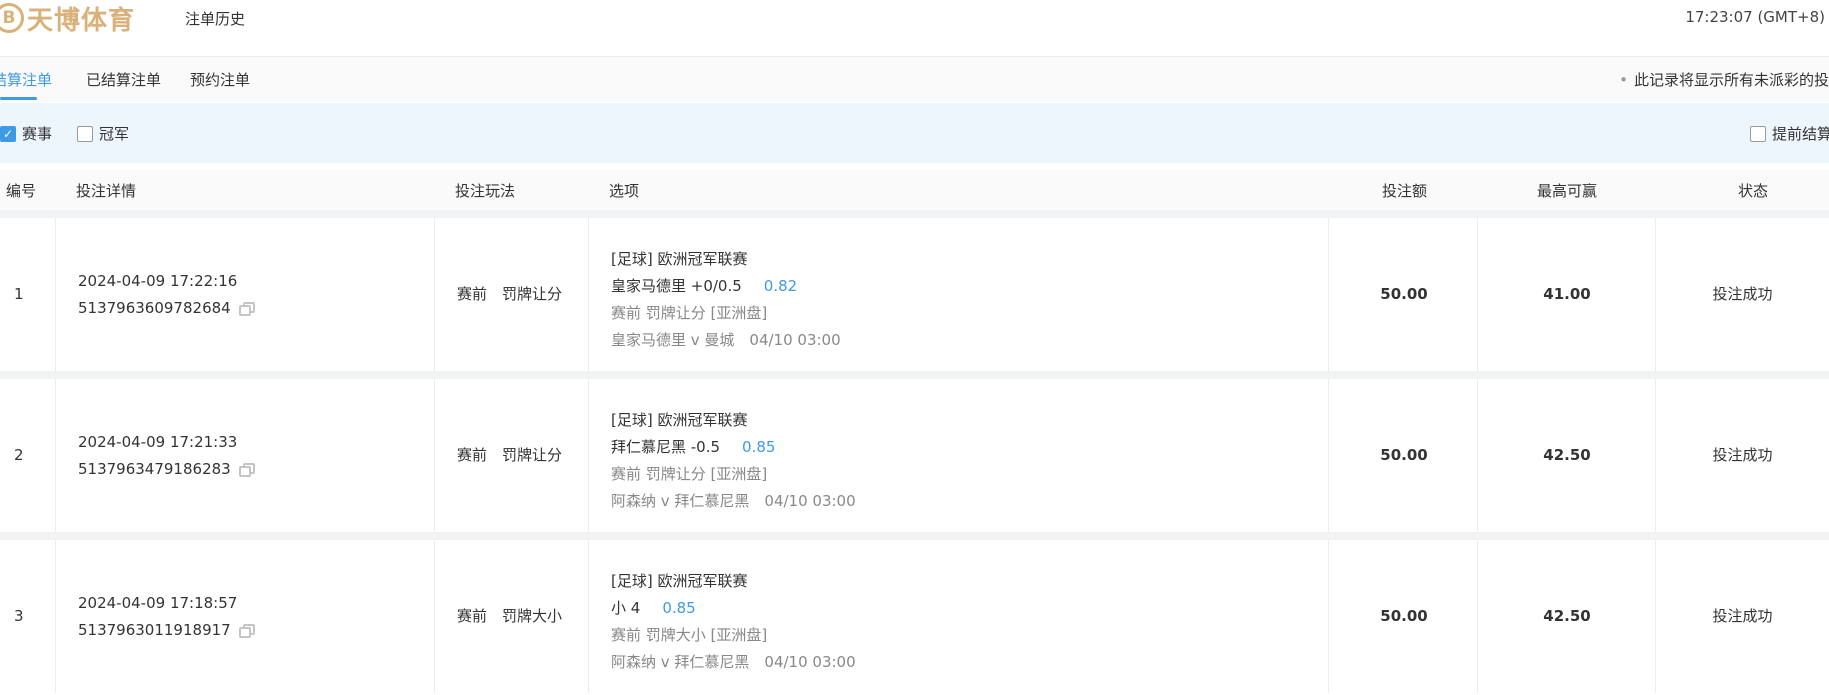  Describe the element at coordinates (154, 308) in the screenshot. I see `bet-id: 5137963609782684` at that location.